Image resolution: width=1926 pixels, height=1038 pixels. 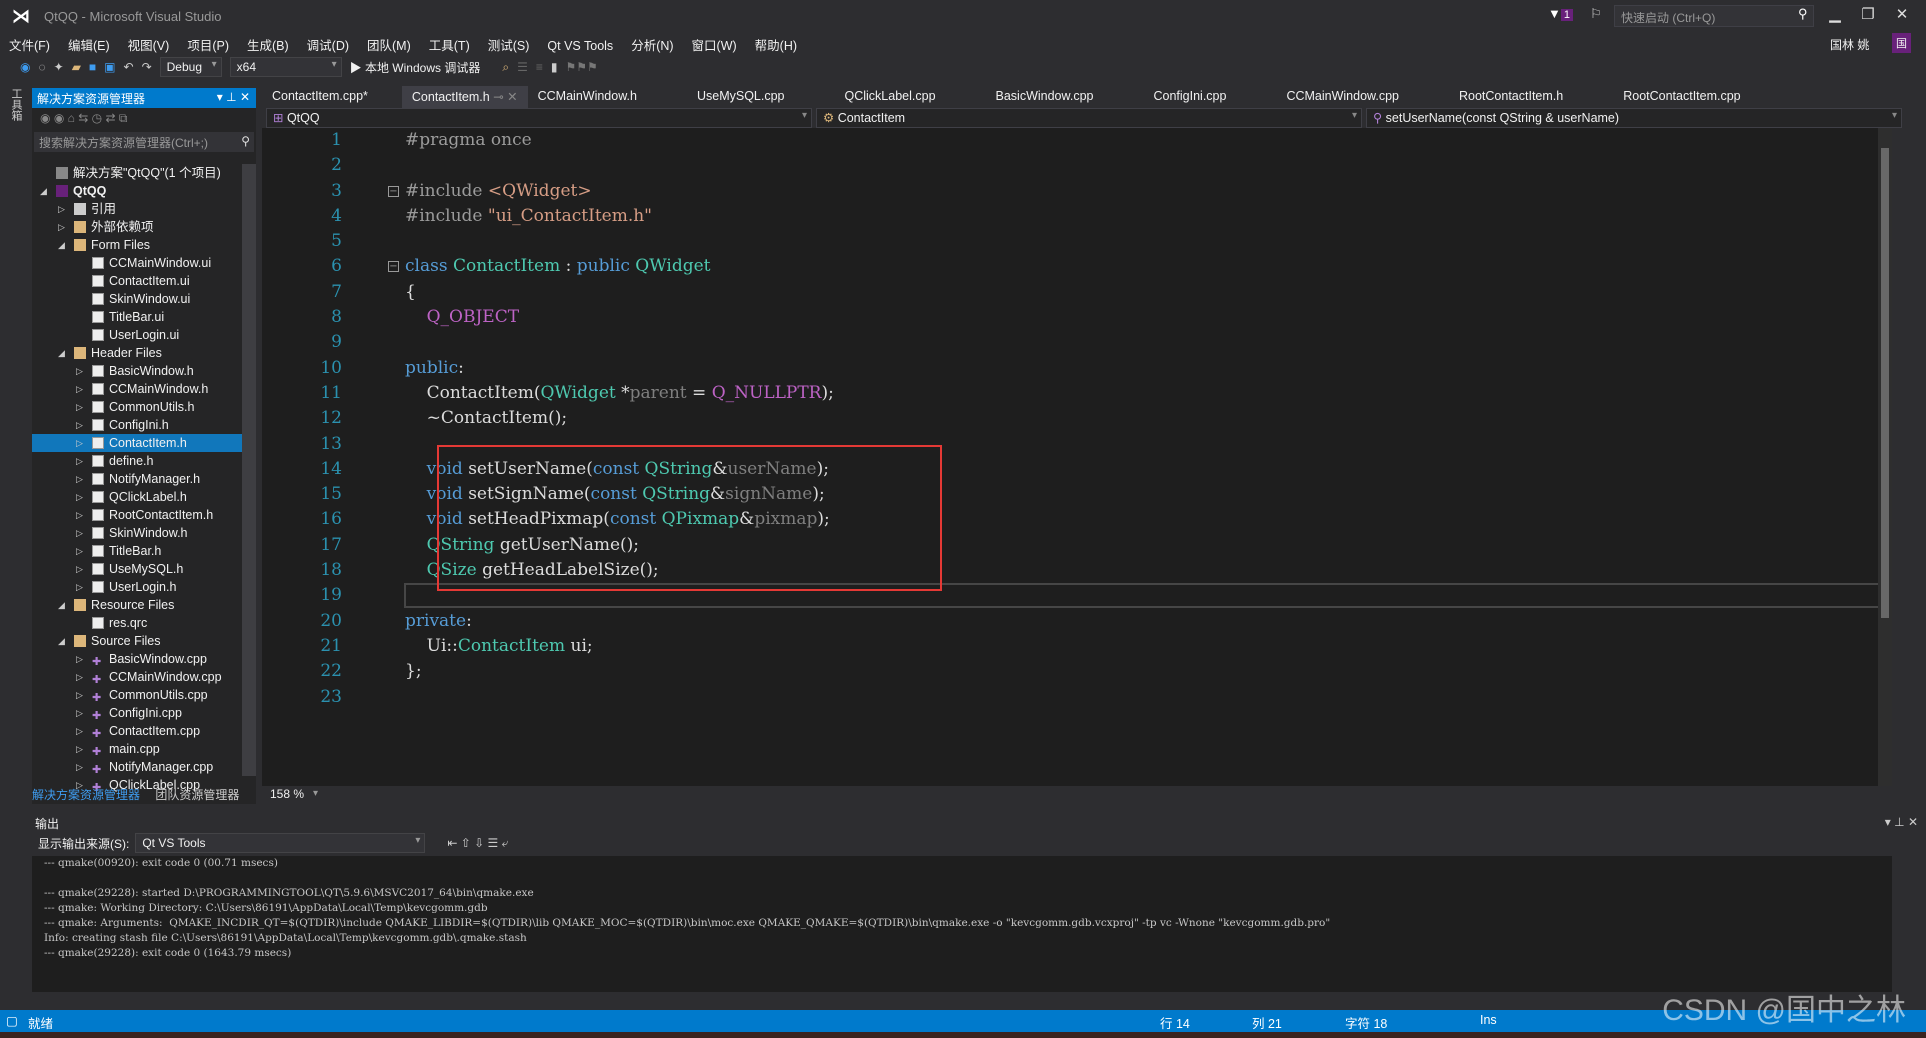 I want to click on refresh-icon: ⇄, so click(x=110, y=118).